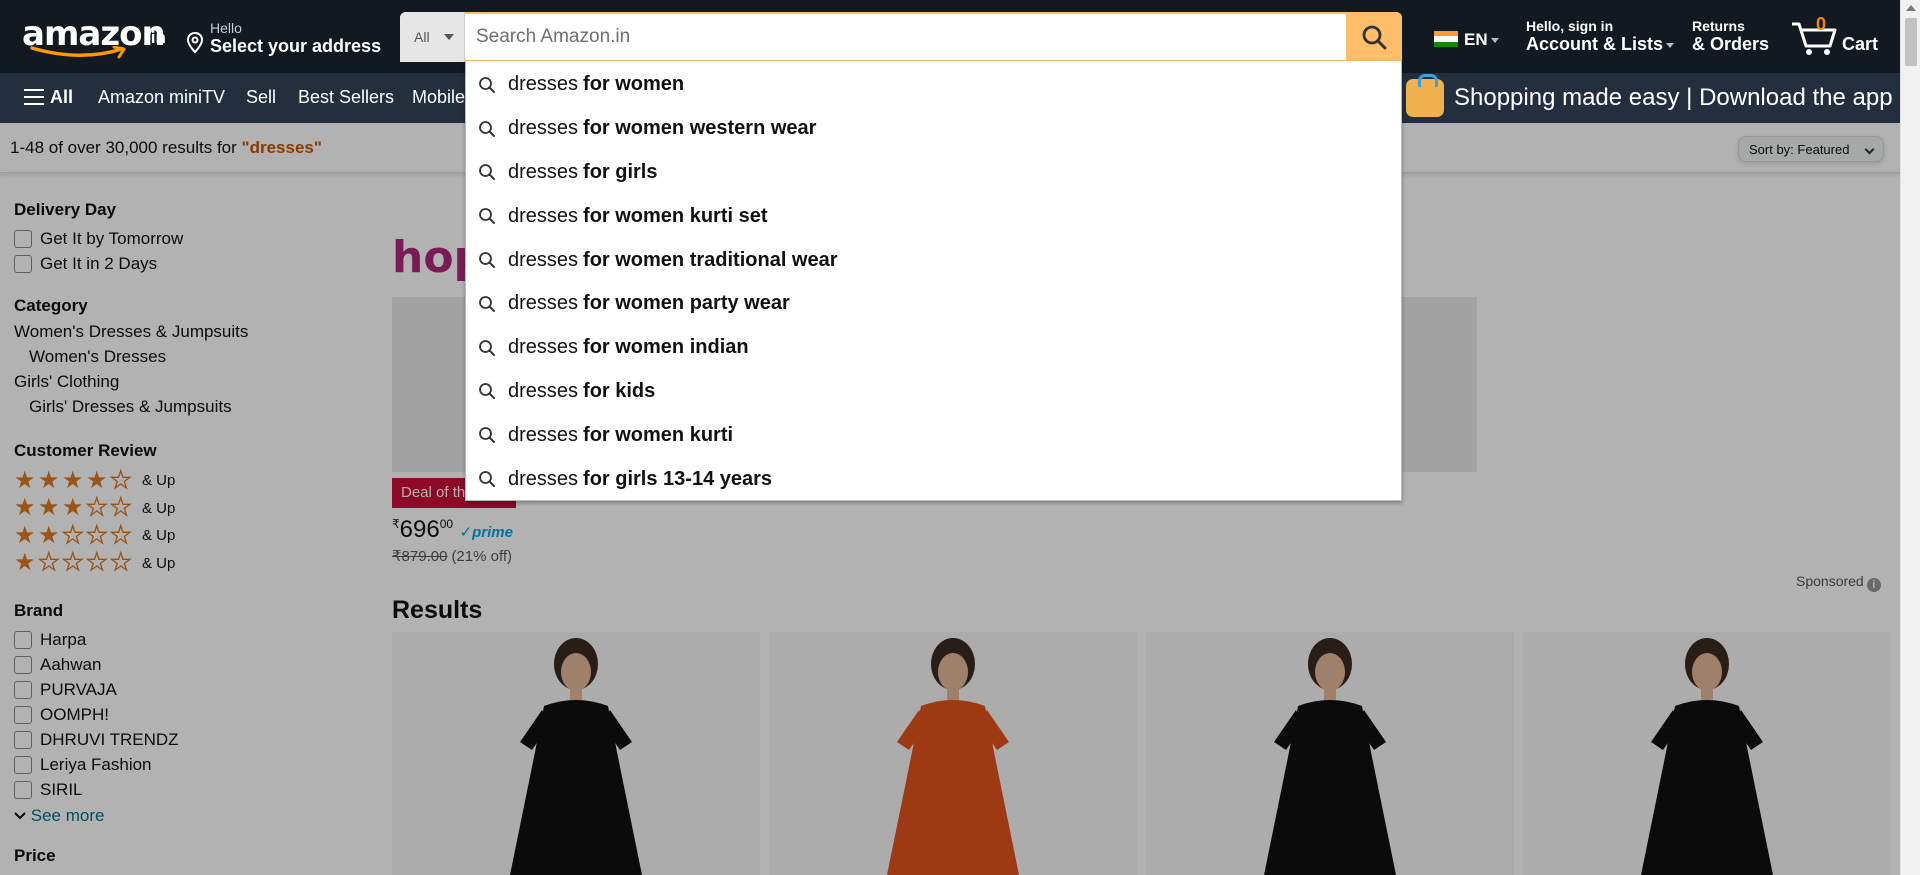 The image size is (1920, 875). I want to click on brand-filter-option: PURVAJA, so click(96, 689).